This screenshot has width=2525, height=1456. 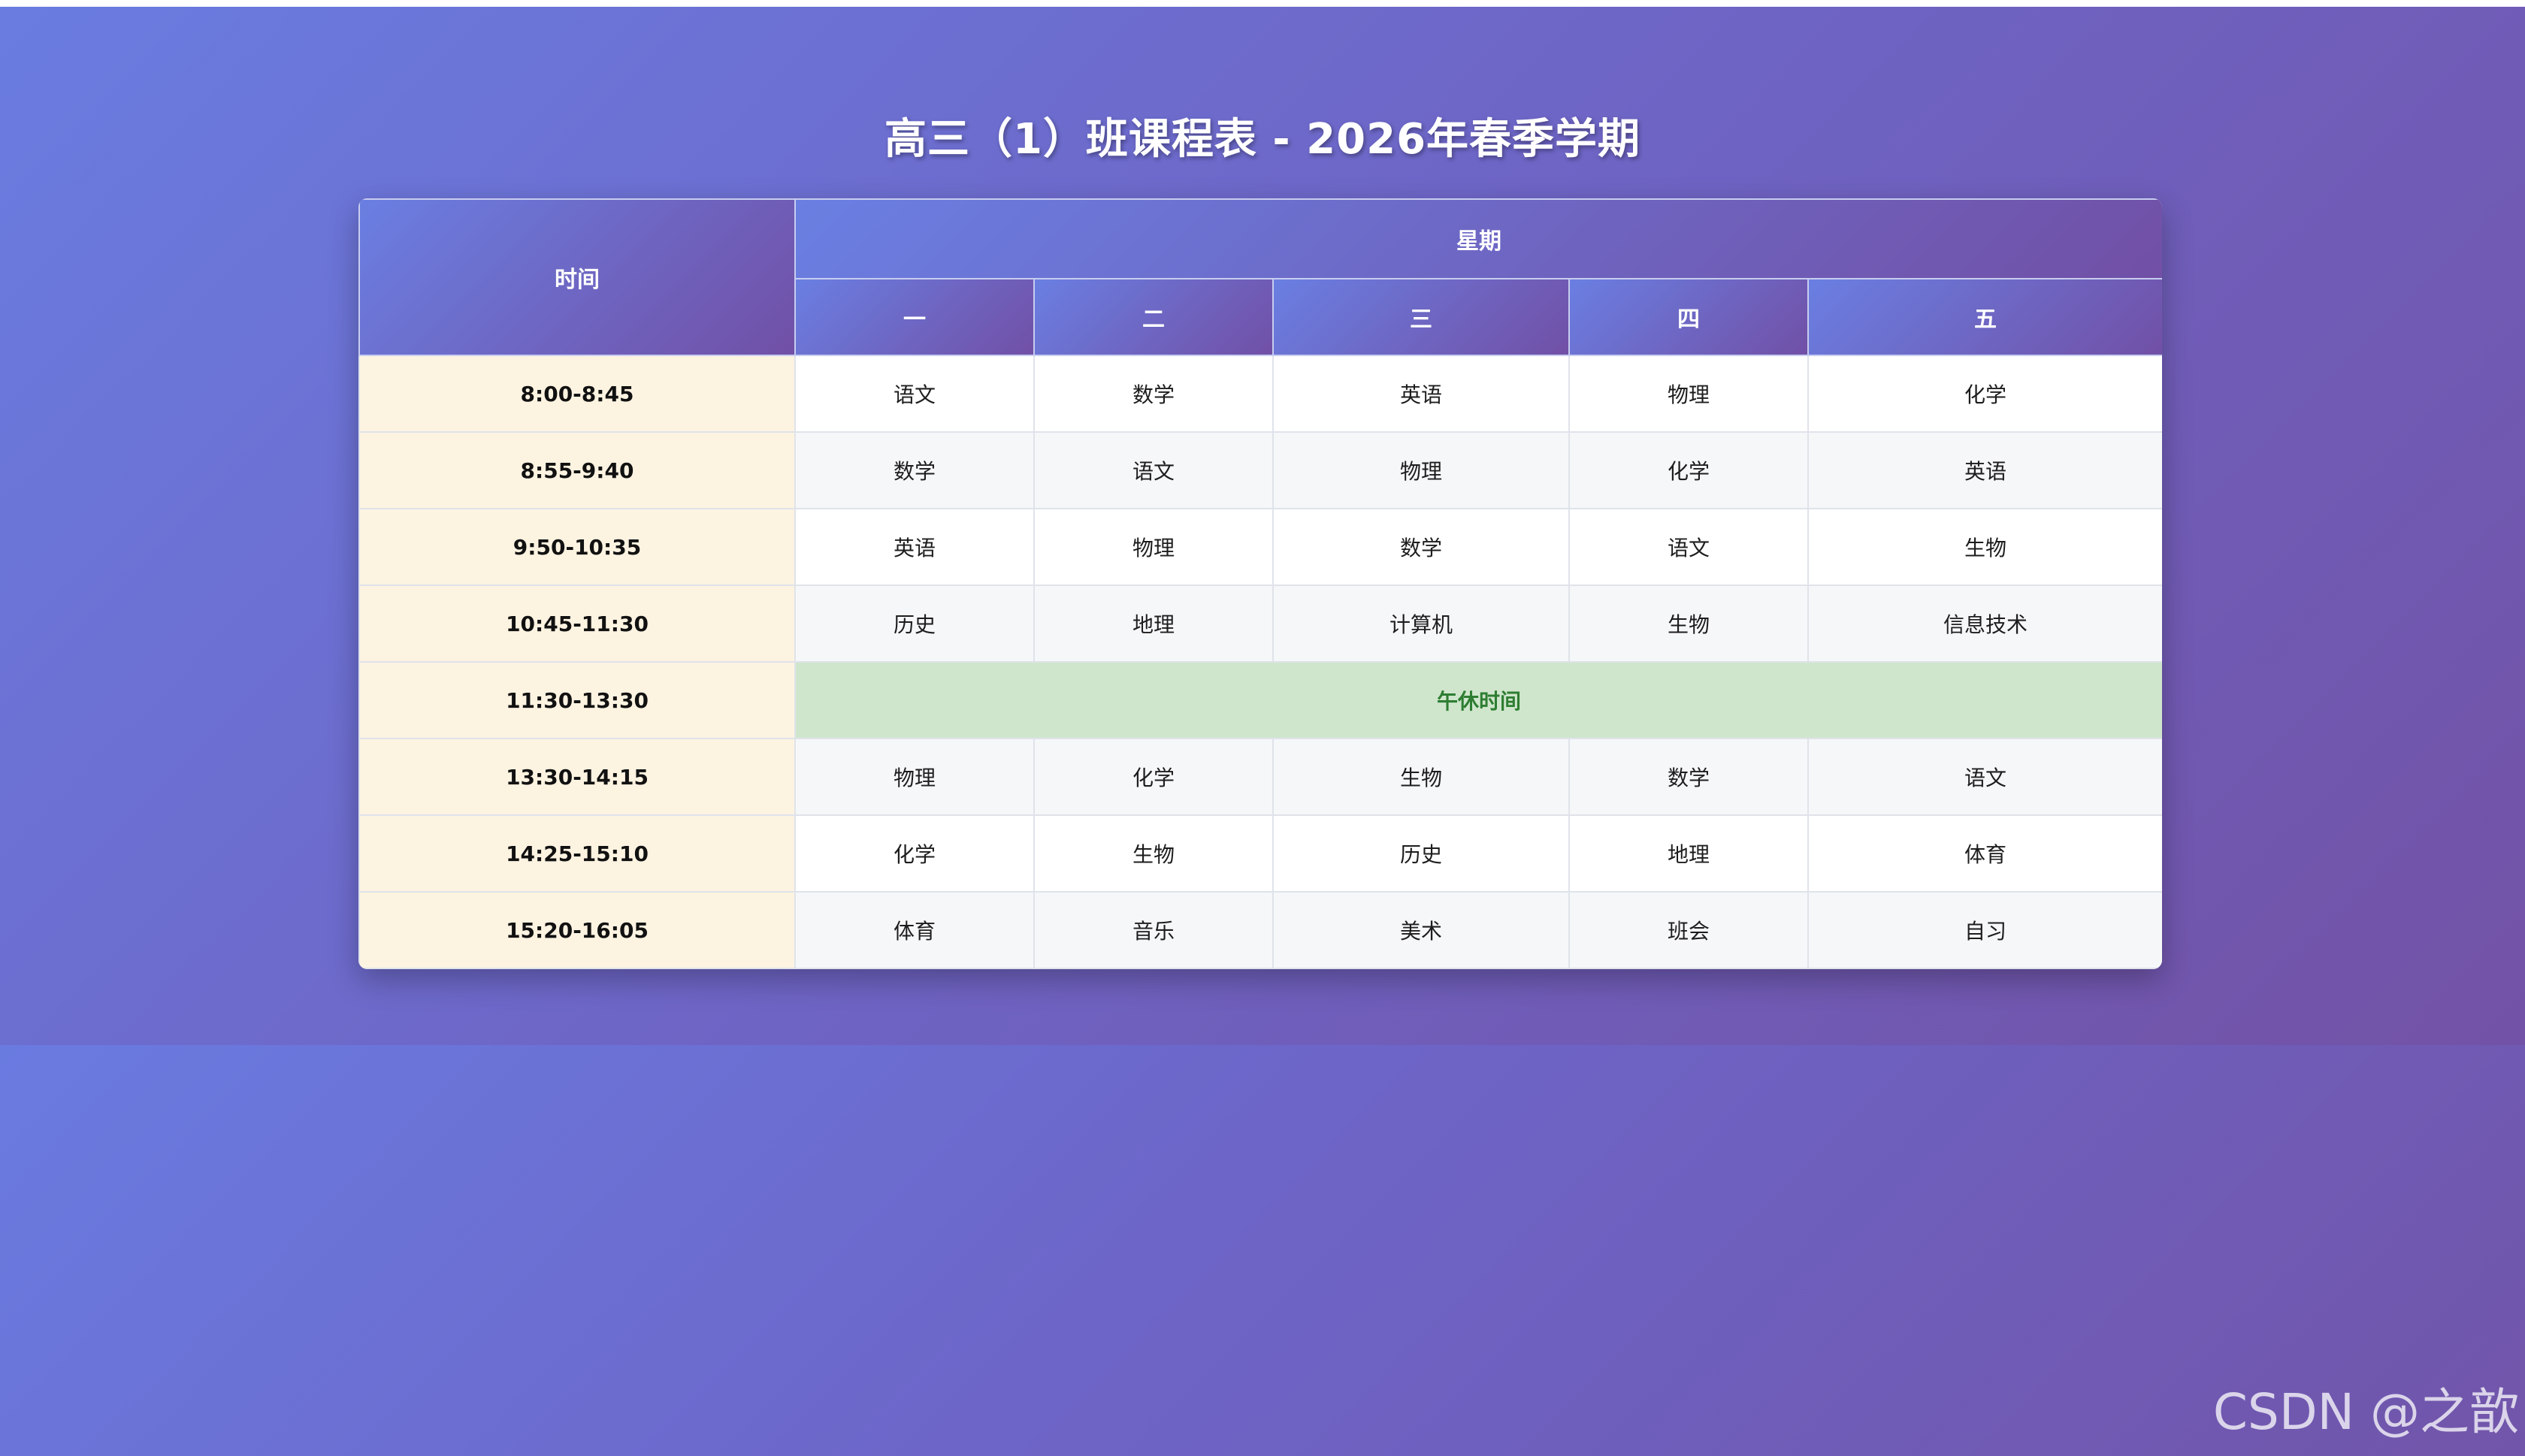 I want to click on week-header: 星期, so click(x=1478, y=238).